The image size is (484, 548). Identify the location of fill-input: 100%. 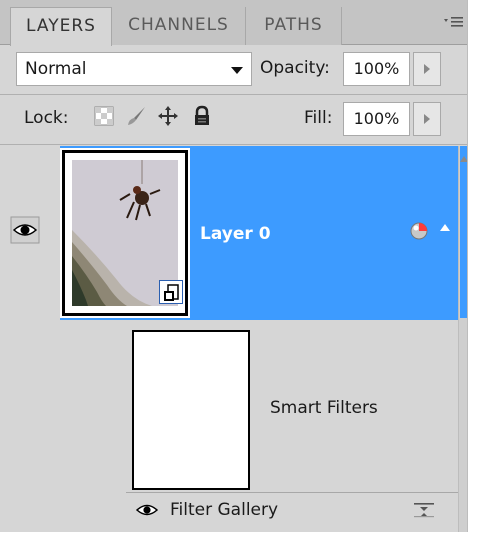
(376, 119).